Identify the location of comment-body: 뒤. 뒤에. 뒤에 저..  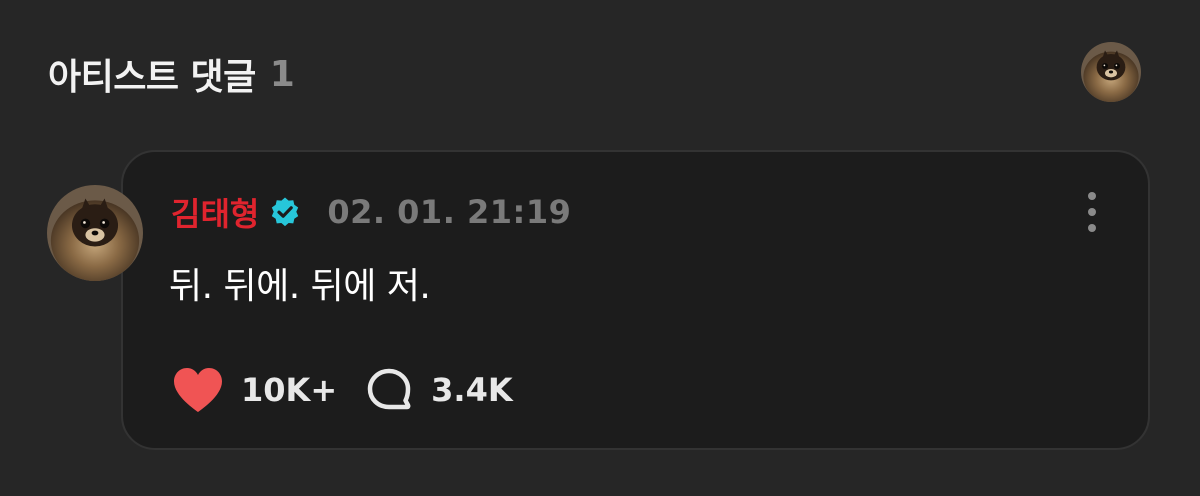
(300, 286).